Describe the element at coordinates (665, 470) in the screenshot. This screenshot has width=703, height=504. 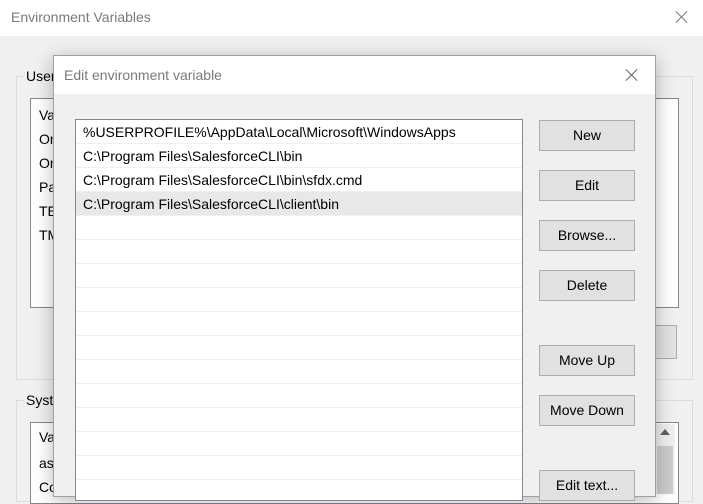
I see `scroll-thumb` at that location.